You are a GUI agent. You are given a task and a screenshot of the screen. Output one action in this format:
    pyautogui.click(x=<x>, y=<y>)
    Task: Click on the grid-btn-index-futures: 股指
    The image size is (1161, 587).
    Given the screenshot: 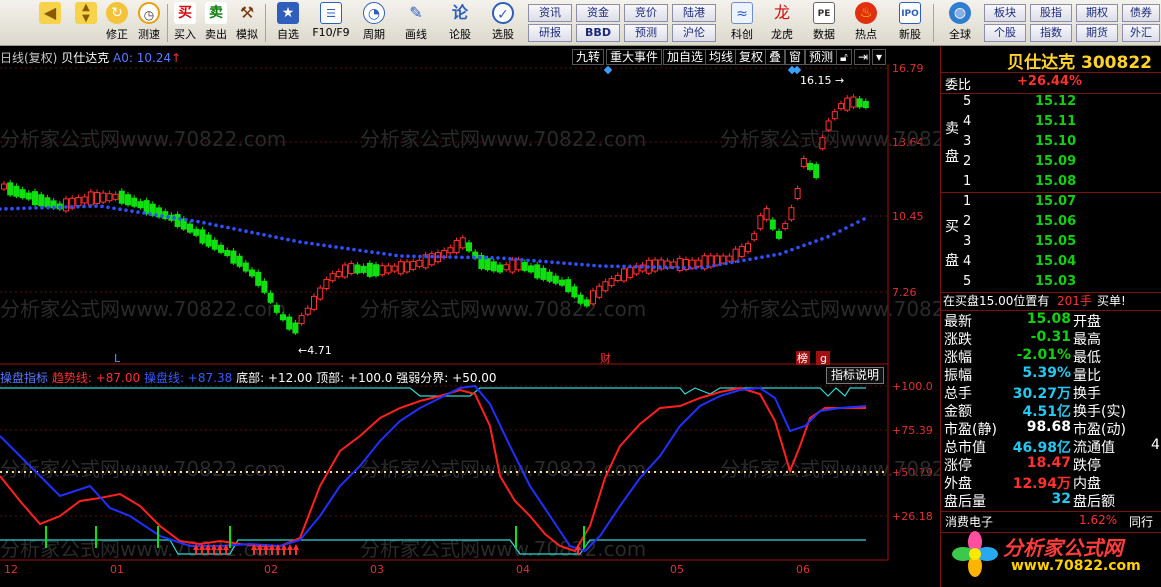 What is the action you would take?
    pyautogui.click(x=1051, y=13)
    